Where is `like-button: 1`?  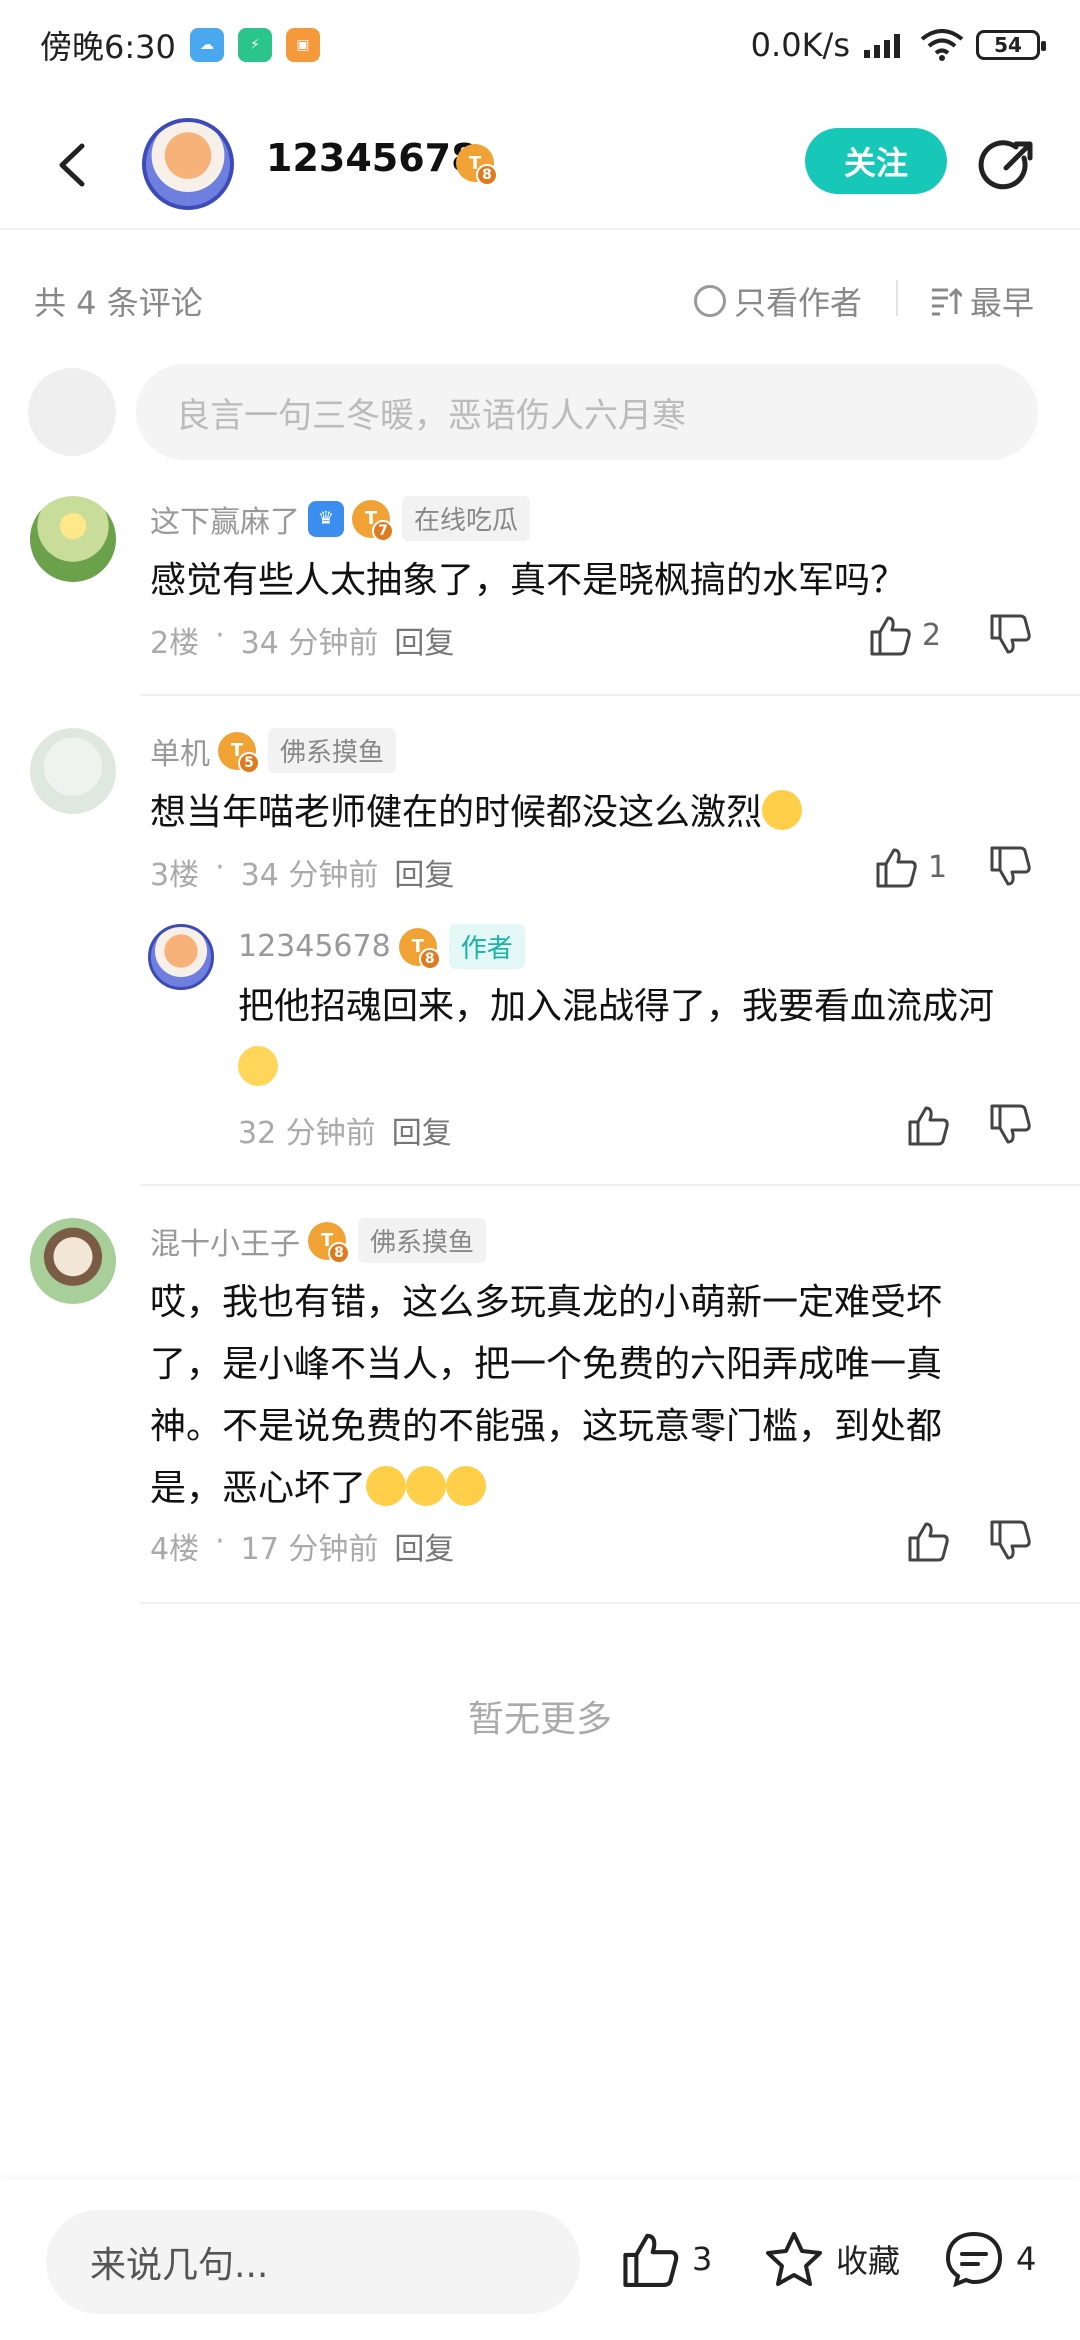 like-button: 1 is located at coordinates (910, 867).